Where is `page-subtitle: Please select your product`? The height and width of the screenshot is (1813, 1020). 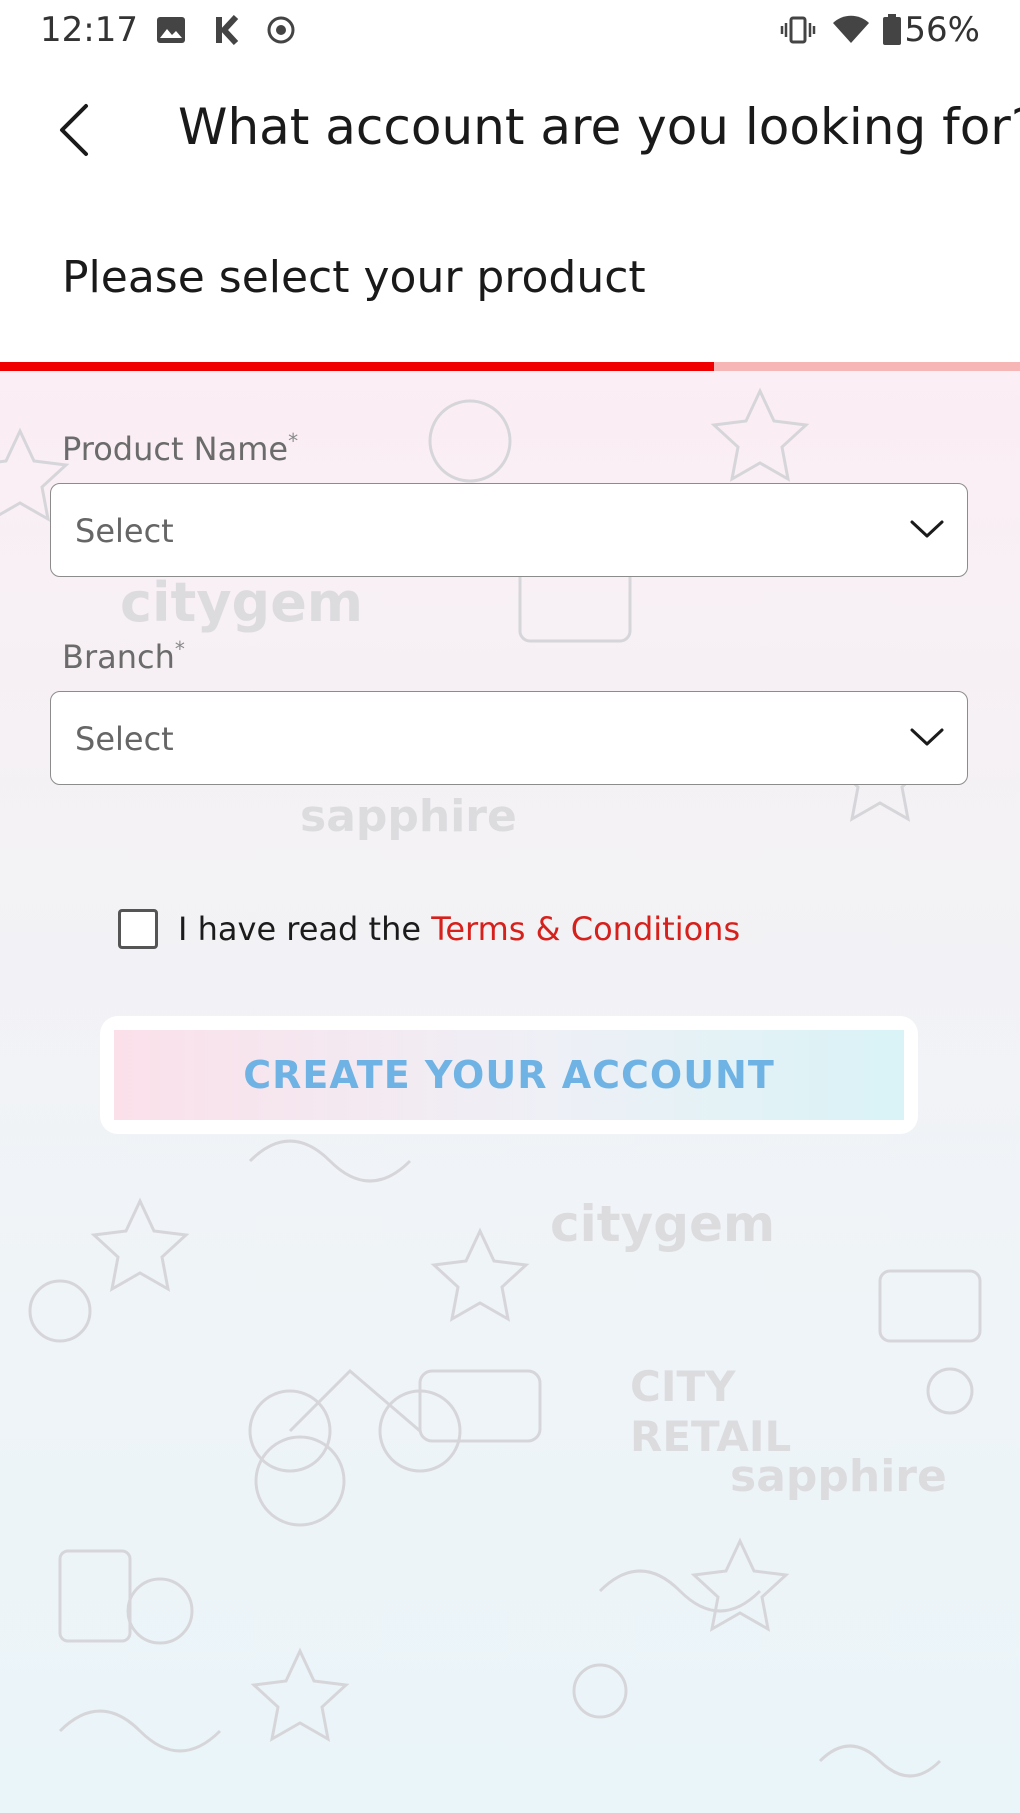 page-subtitle: Please select your product is located at coordinates (354, 277).